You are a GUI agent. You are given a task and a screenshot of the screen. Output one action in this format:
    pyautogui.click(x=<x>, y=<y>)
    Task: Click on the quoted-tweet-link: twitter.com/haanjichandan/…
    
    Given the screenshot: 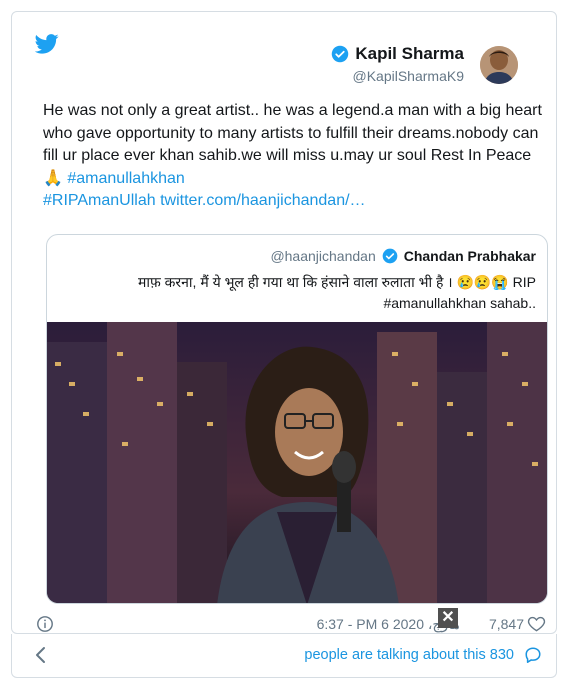 What is the action you would take?
    pyautogui.click(x=262, y=200)
    